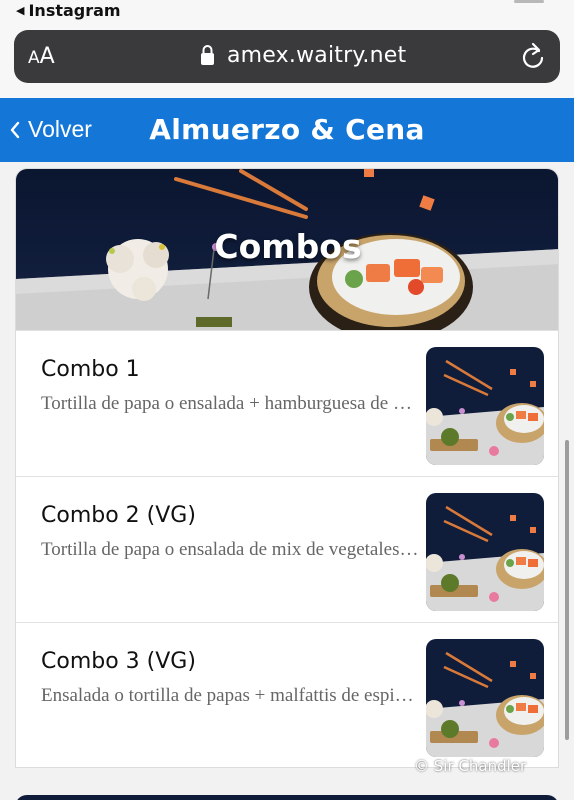 The width and height of the screenshot is (574, 800). I want to click on combo-name: Combo 2 (VG), so click(118, 515).